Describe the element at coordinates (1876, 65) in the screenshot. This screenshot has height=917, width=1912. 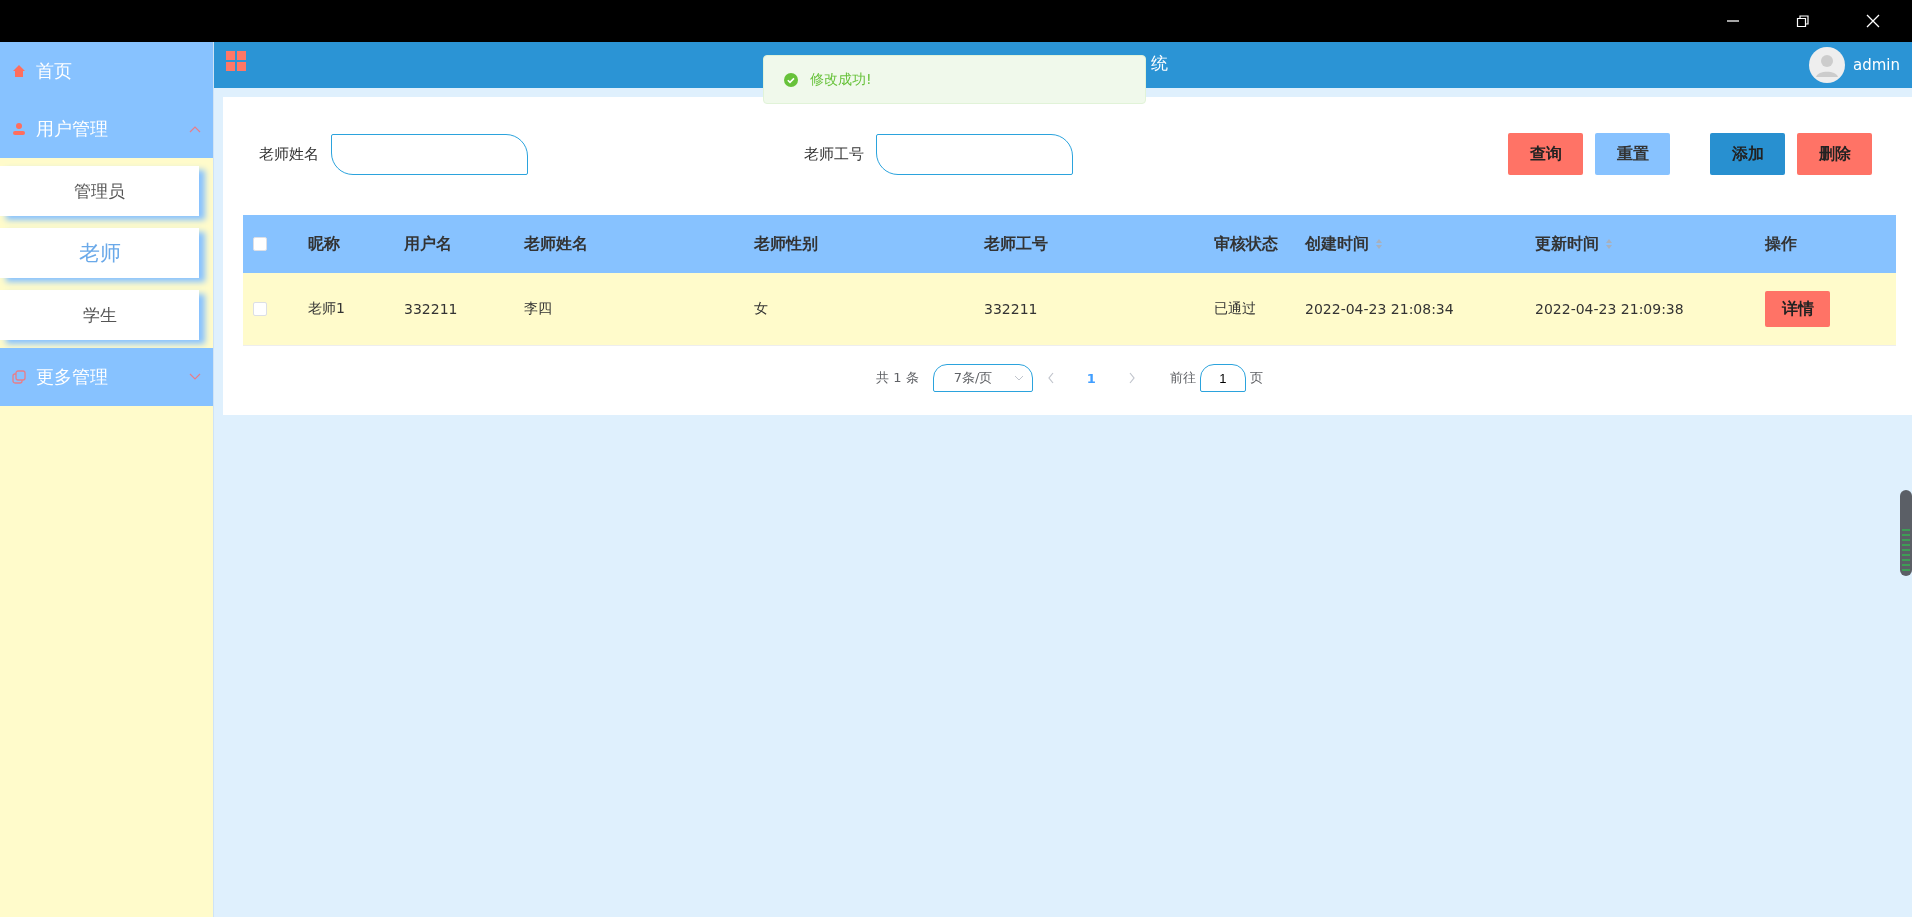
I see `user-name: admin` at that location.